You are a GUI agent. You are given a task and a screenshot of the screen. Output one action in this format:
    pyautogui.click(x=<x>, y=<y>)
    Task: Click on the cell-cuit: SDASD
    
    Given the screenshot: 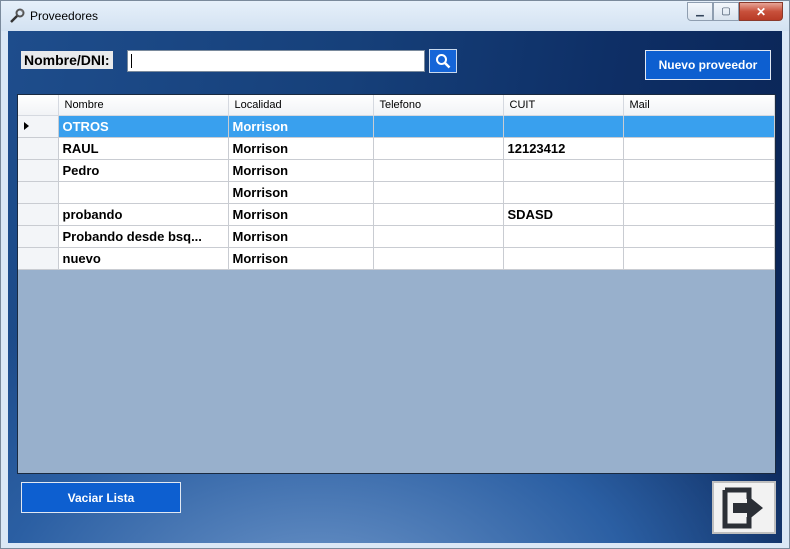 What is the action you would take?
    pyautogui.click(x=563, y=214)
    